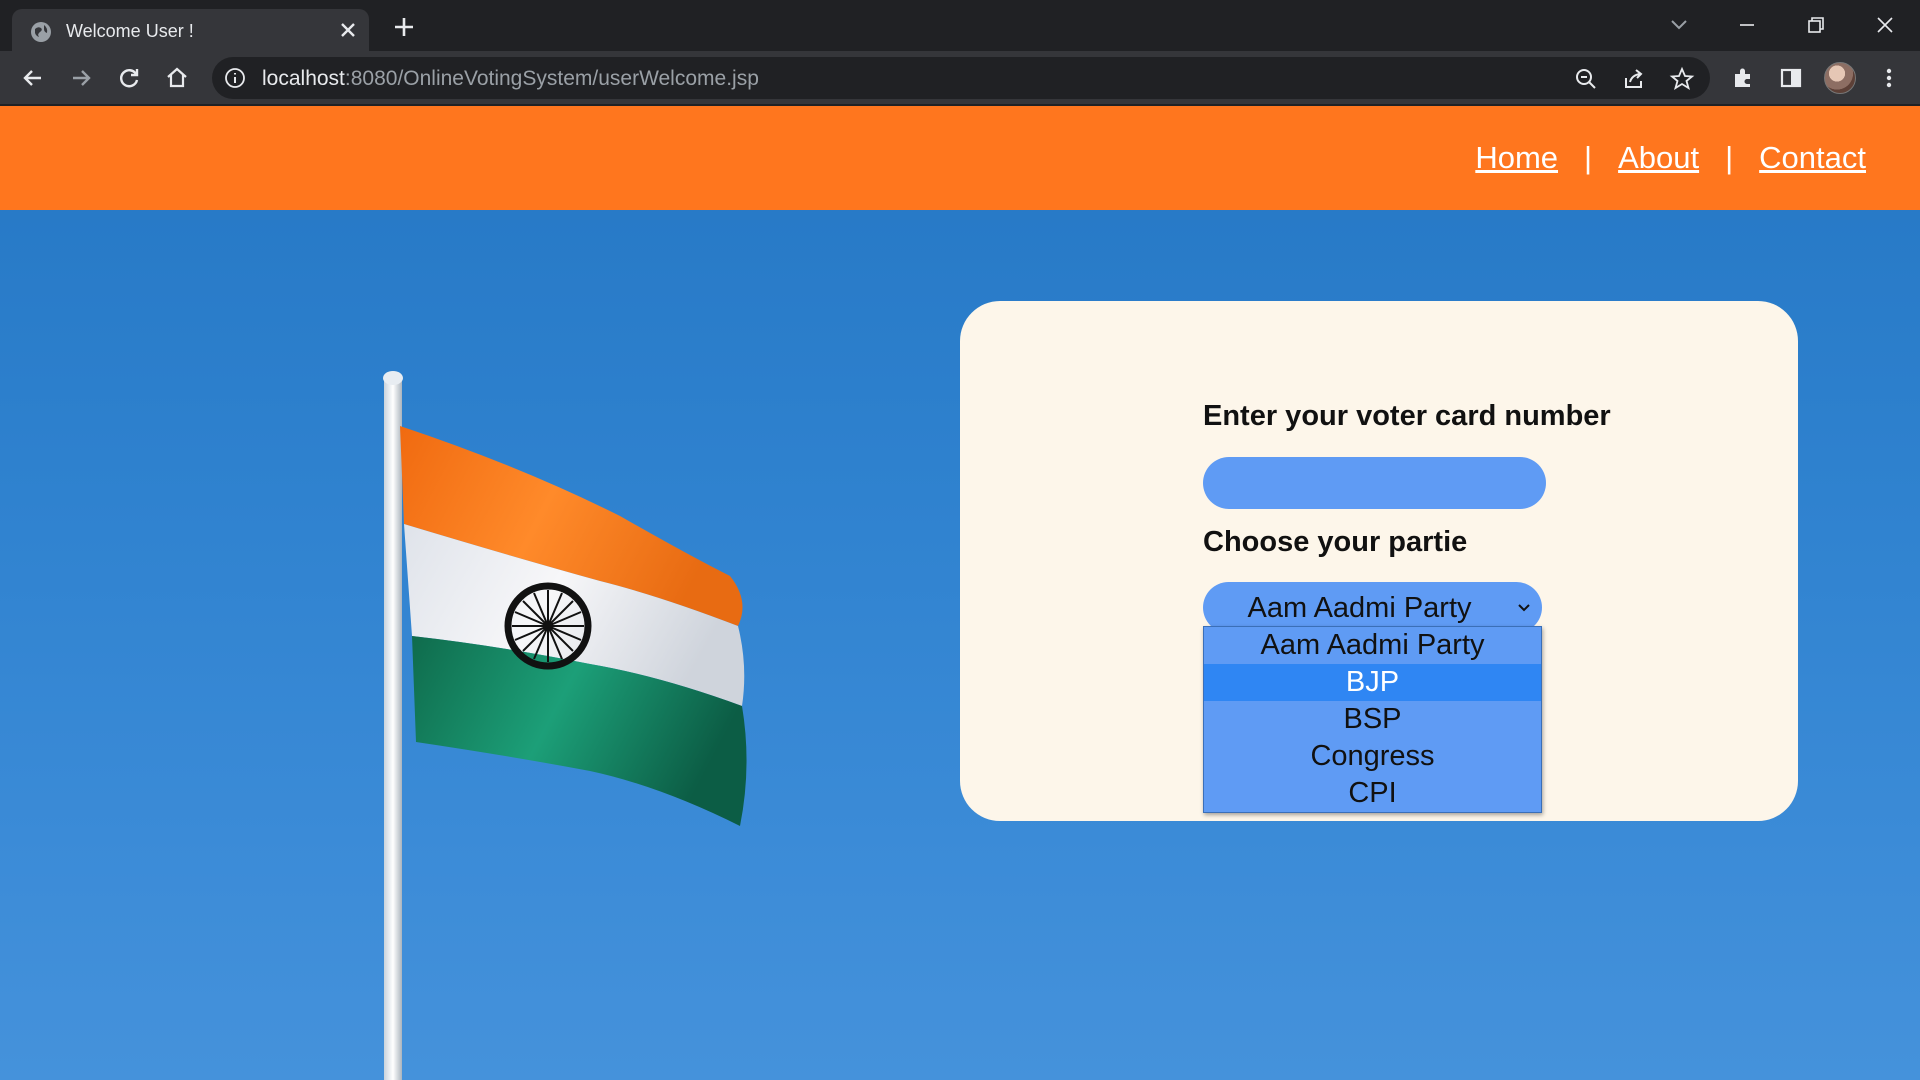  I want to click on party-label: Choose your partie, so click(1335, 542).